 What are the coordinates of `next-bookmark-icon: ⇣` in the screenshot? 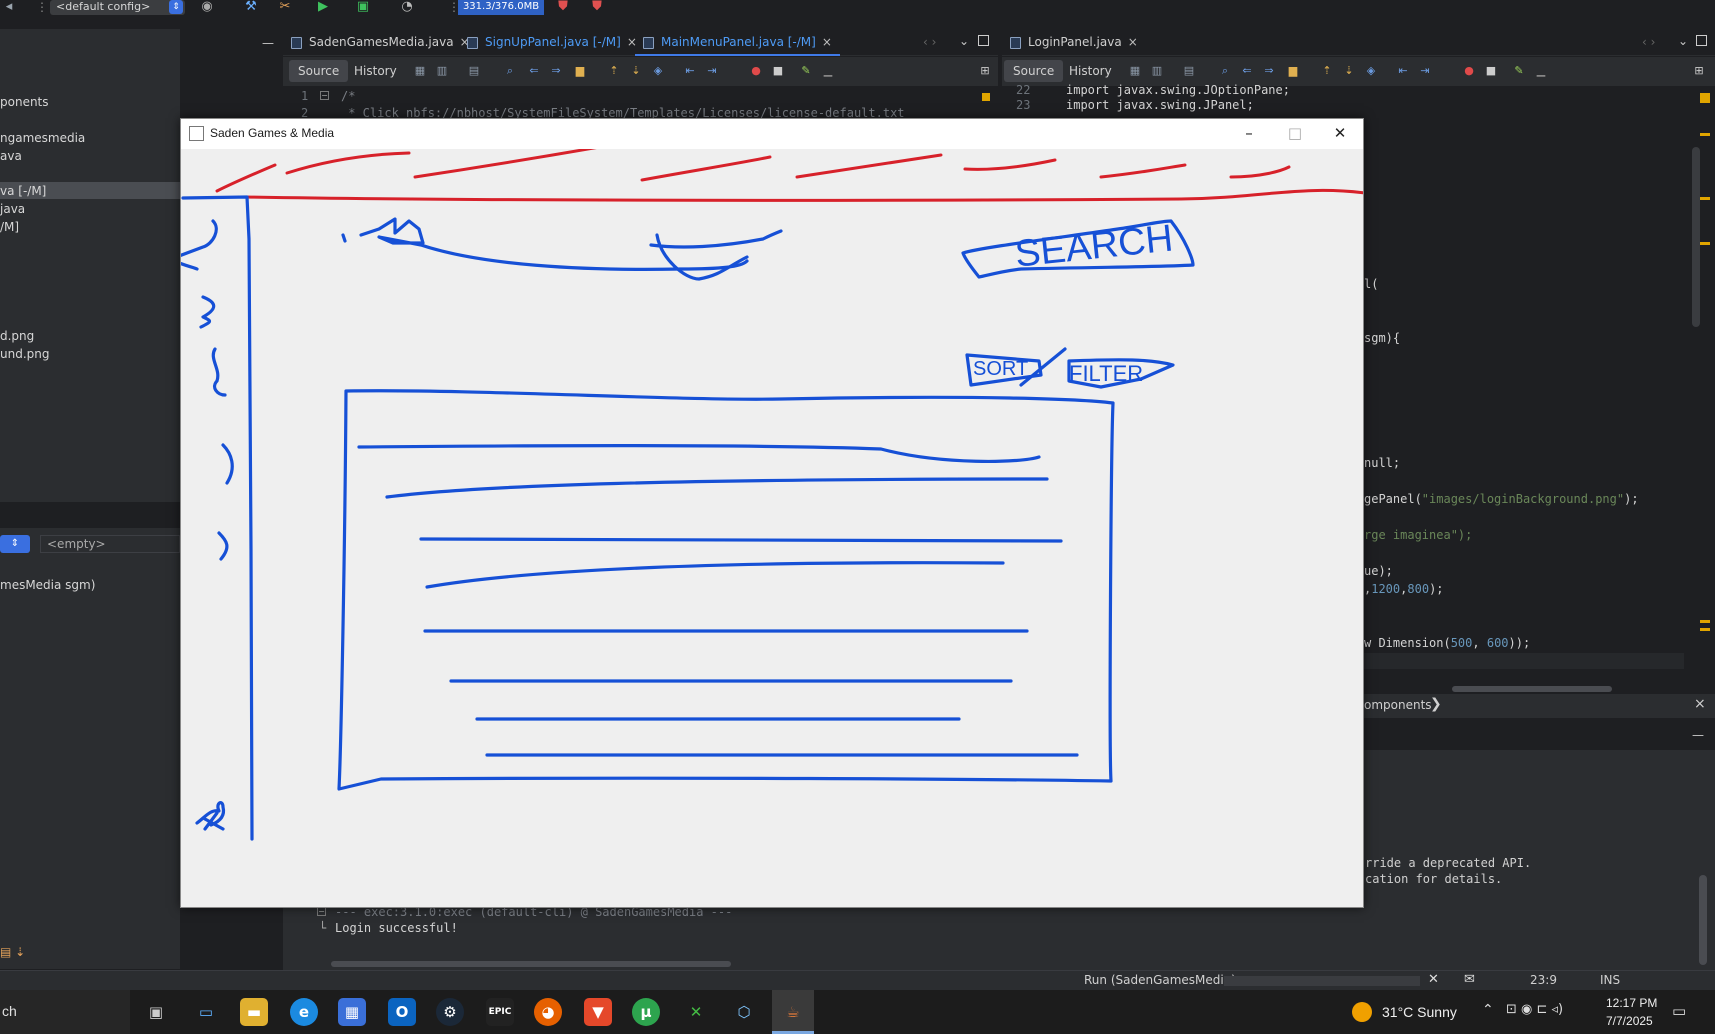 It's located at (636, 71).